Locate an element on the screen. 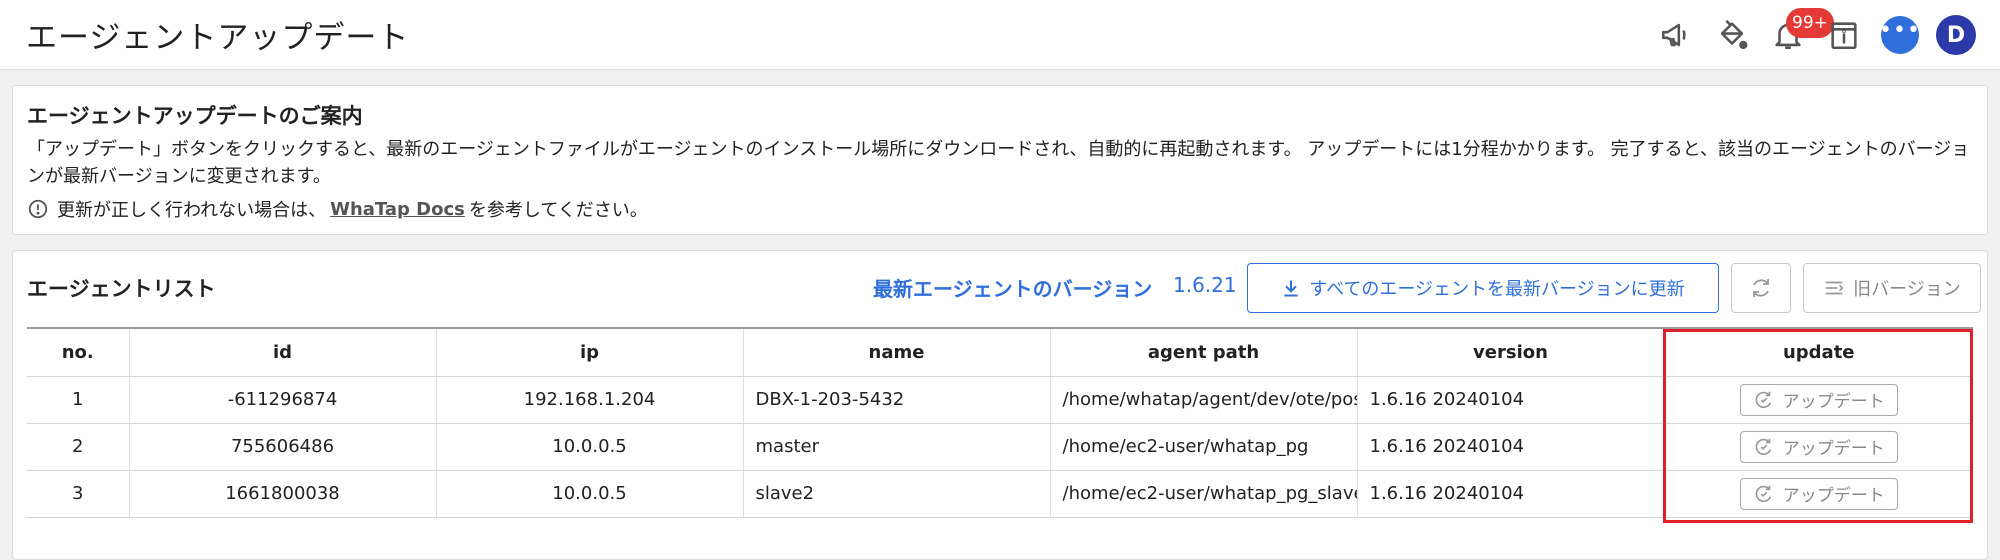  column-header-ip: ip is located at coordinates (590, 352).